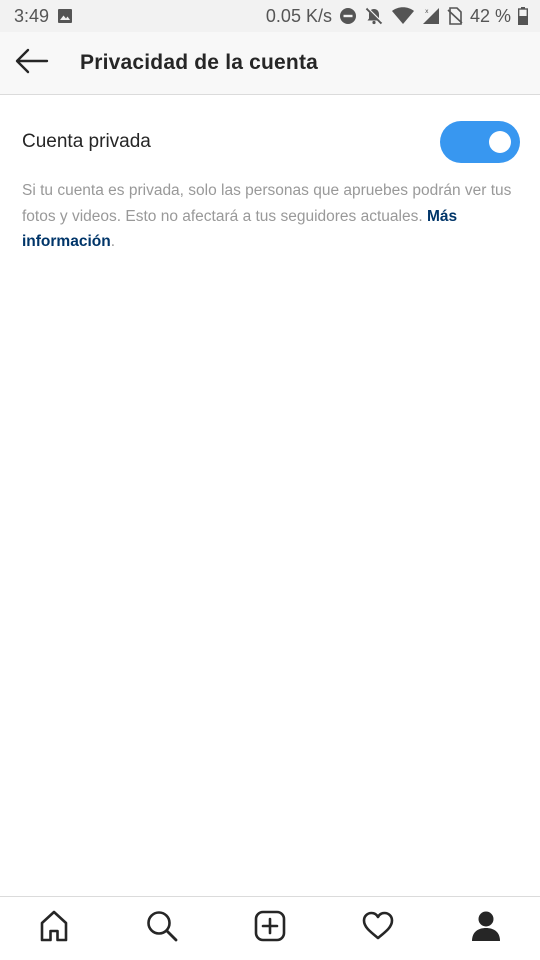 This screenshot has width=540, height=960. What do you see at coordinates (65, 16) in the screenshot?
I see `image-icon` at bounding box center [65, 16].